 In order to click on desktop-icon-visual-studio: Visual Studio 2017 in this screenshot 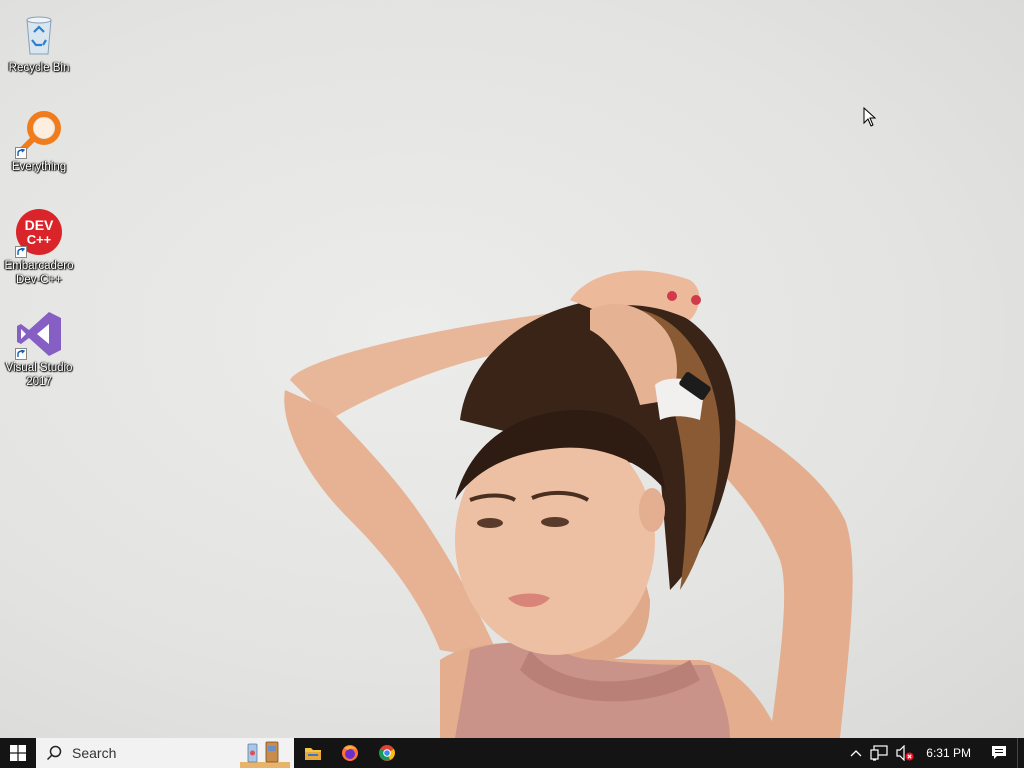, I will do `click(39, 349)`.